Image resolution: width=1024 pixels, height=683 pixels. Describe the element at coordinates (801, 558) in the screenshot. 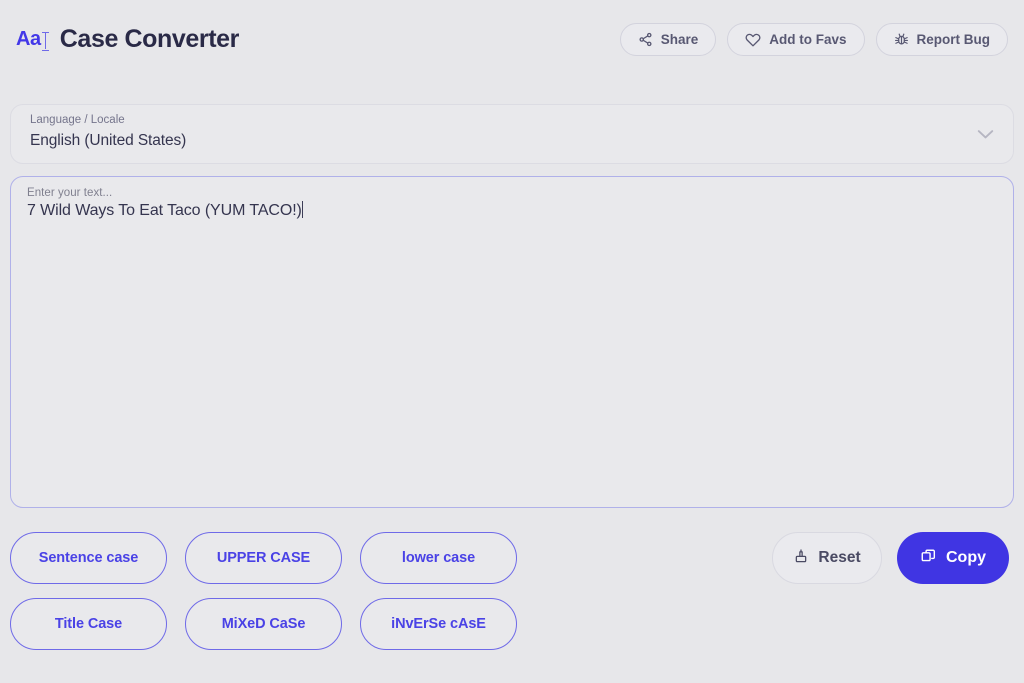

I see `eraser-icon` at that location.